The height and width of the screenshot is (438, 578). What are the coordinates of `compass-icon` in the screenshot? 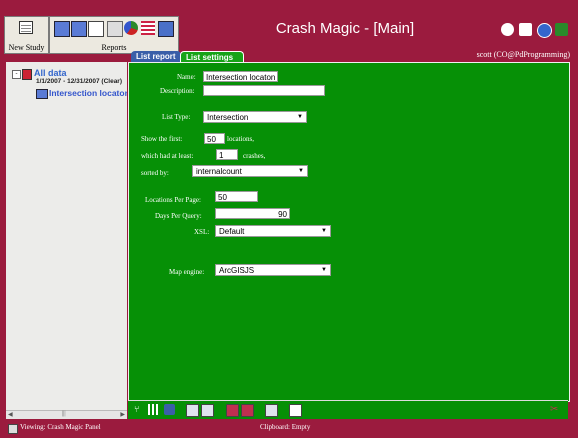 It's located at (507, 29).